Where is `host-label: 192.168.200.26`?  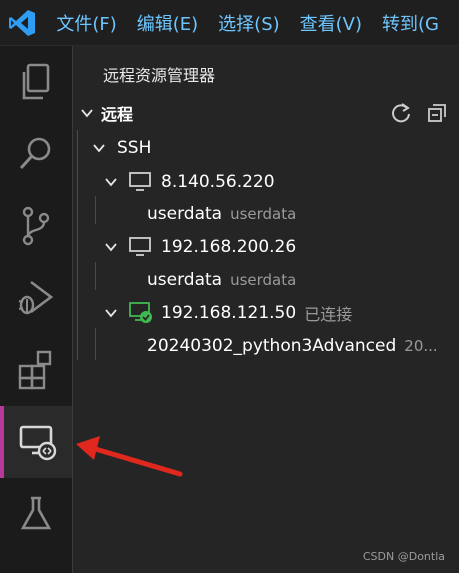 host-label: 192.168.200.26 is located at coordinates (229, 247).